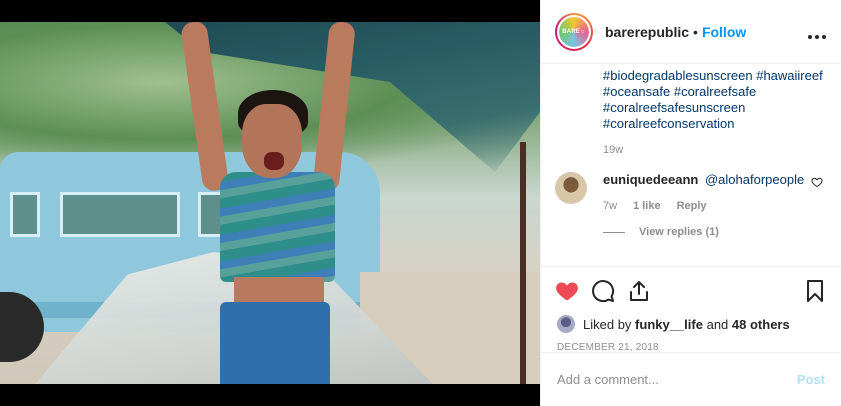  What do you see at coordinates (724, 32) in the screenshot?
I see `follow-button: Follow` at bounding box center [724, 32].